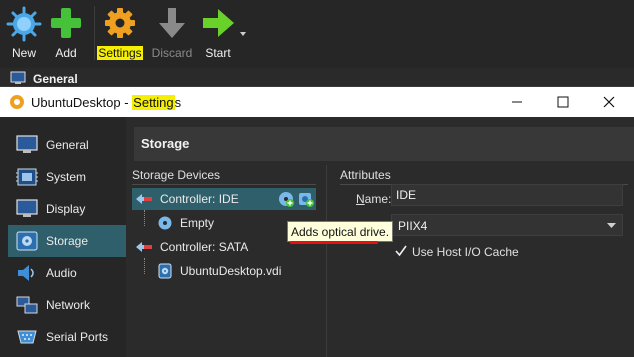 The width and height of the screenshot is (634, 357). I want to click on minimize-icon, so click(517, 102).